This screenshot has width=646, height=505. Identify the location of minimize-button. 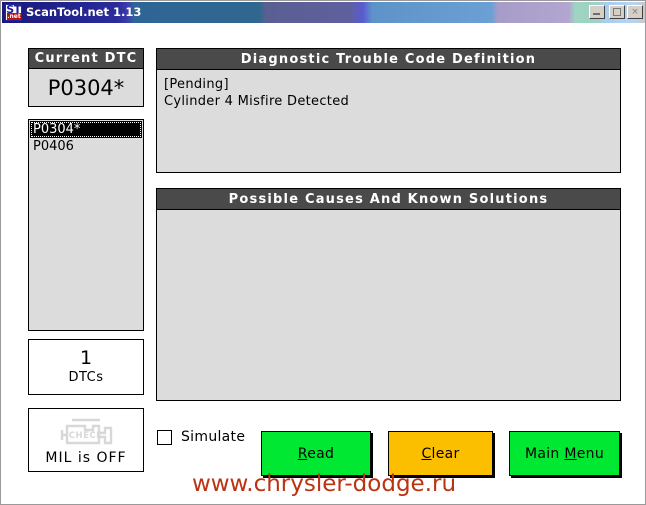
(597, 12).